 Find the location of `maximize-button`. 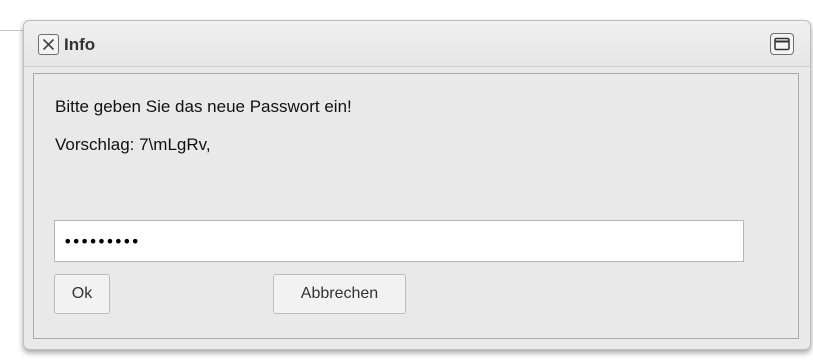

maximize-button is located at coordinates (782, 44).